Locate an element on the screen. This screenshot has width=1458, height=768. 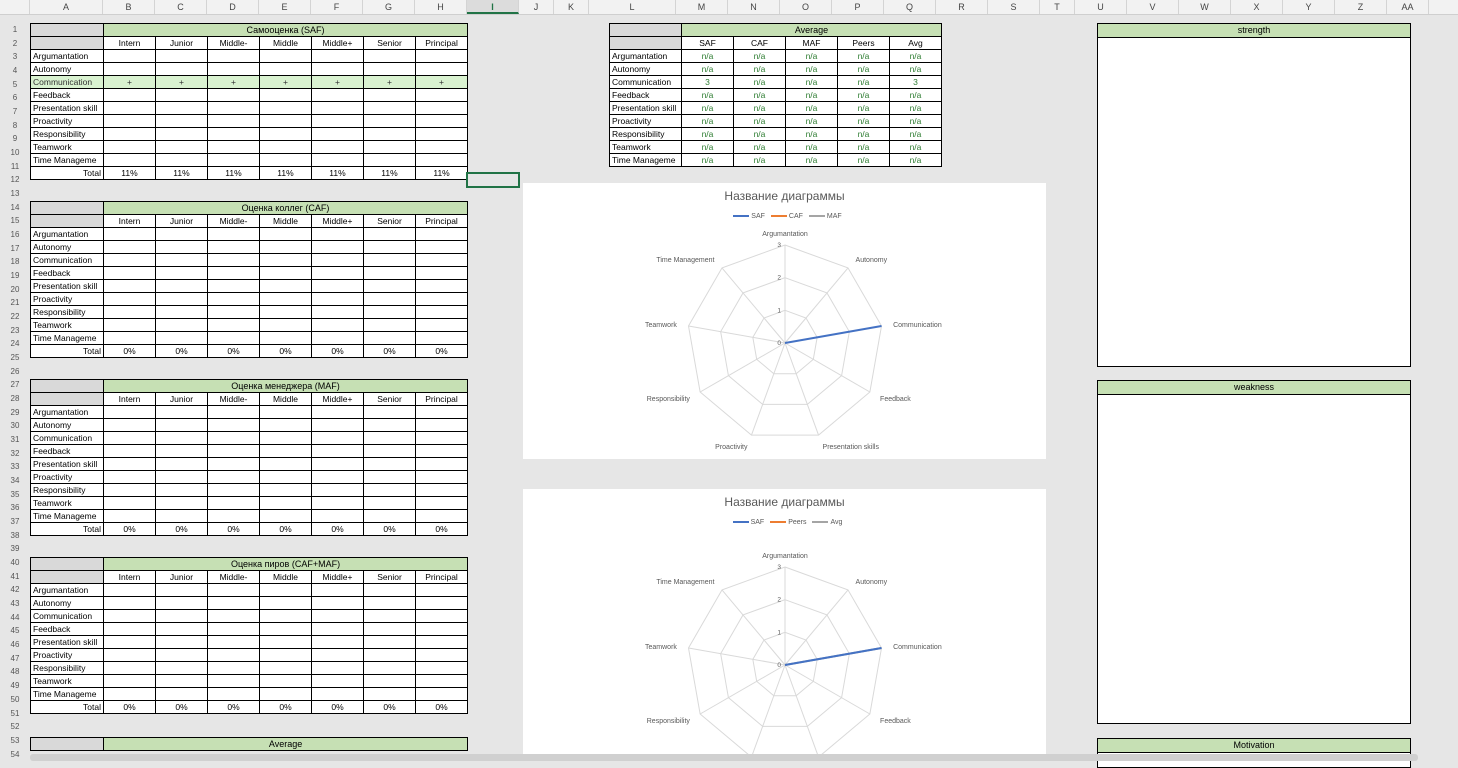
row-header: 52 is located at coordinates (15, 726).